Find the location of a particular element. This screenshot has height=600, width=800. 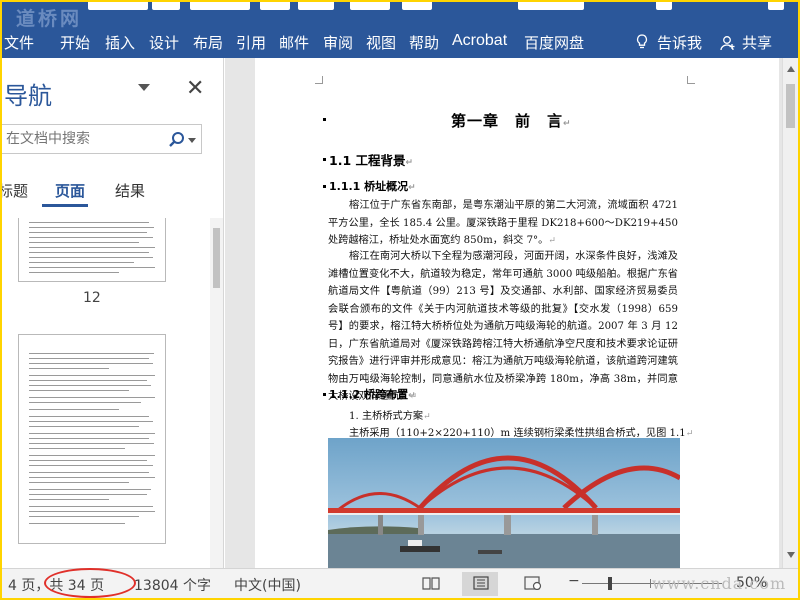

web-layout-icon is located at coordinates (533, 583).